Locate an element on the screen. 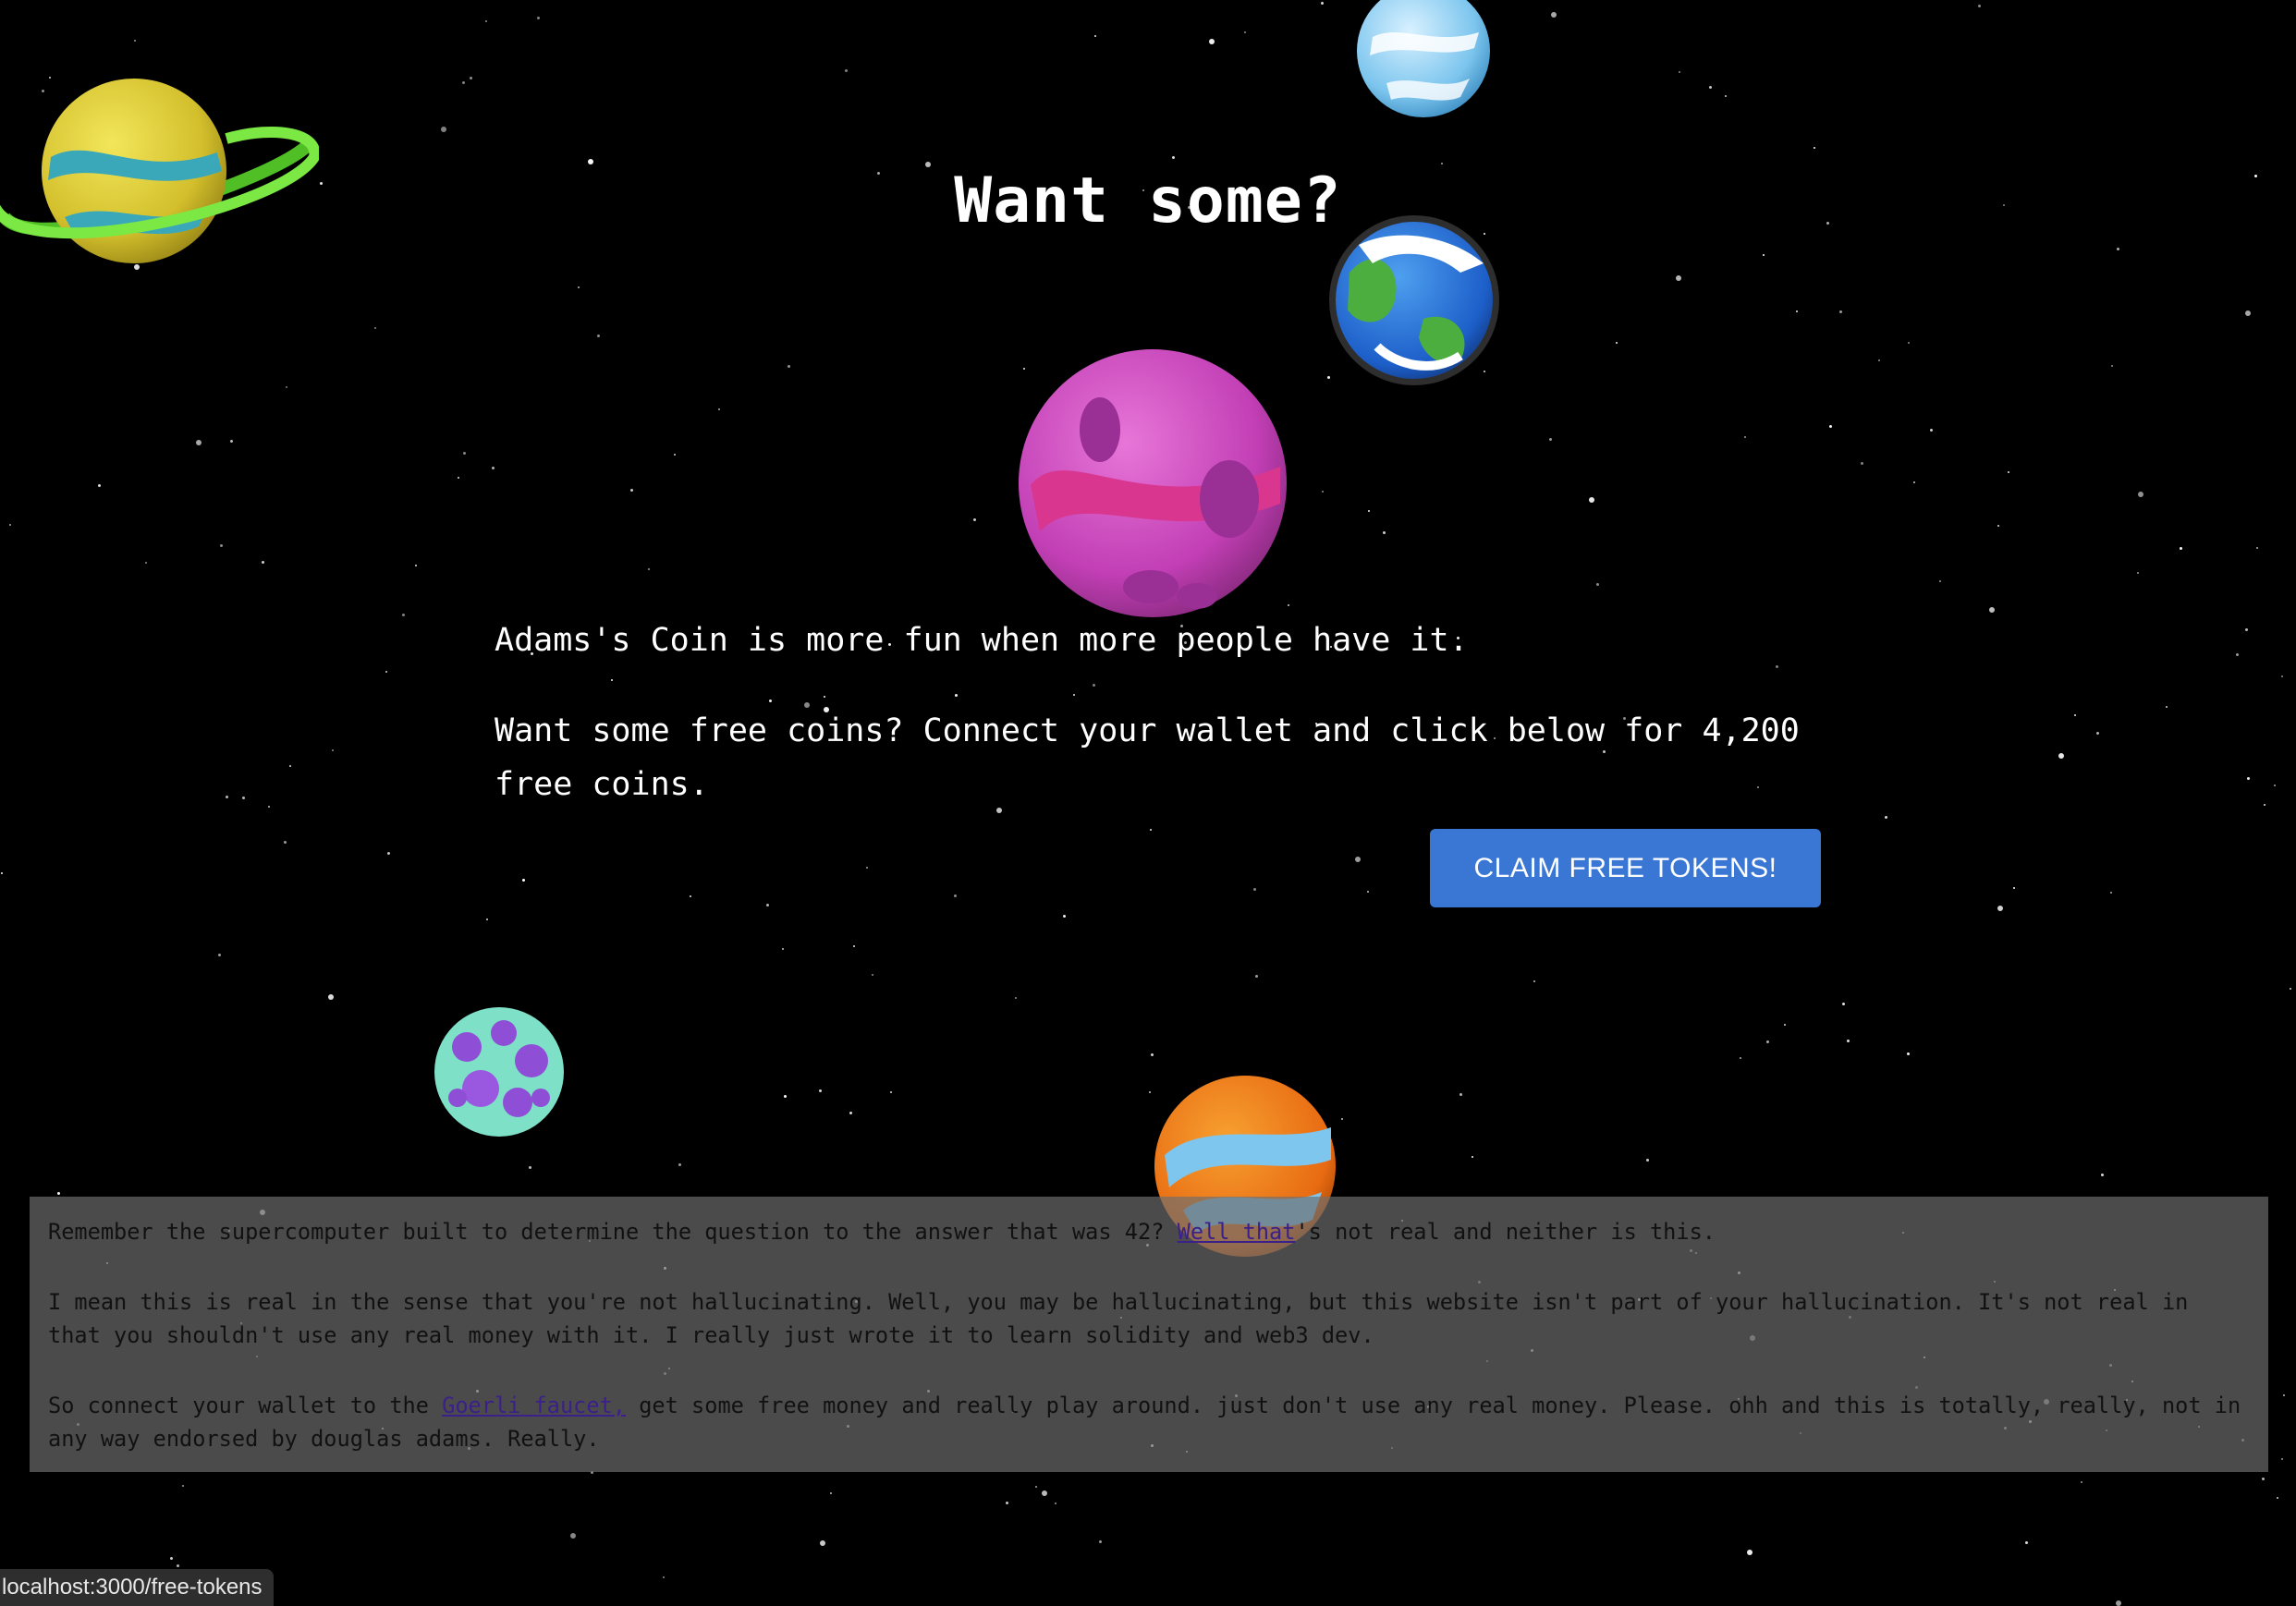 The width and height of the screenshot is (2296, 1606). well-that-link: Well that is located at coordinates (1237, 1232).